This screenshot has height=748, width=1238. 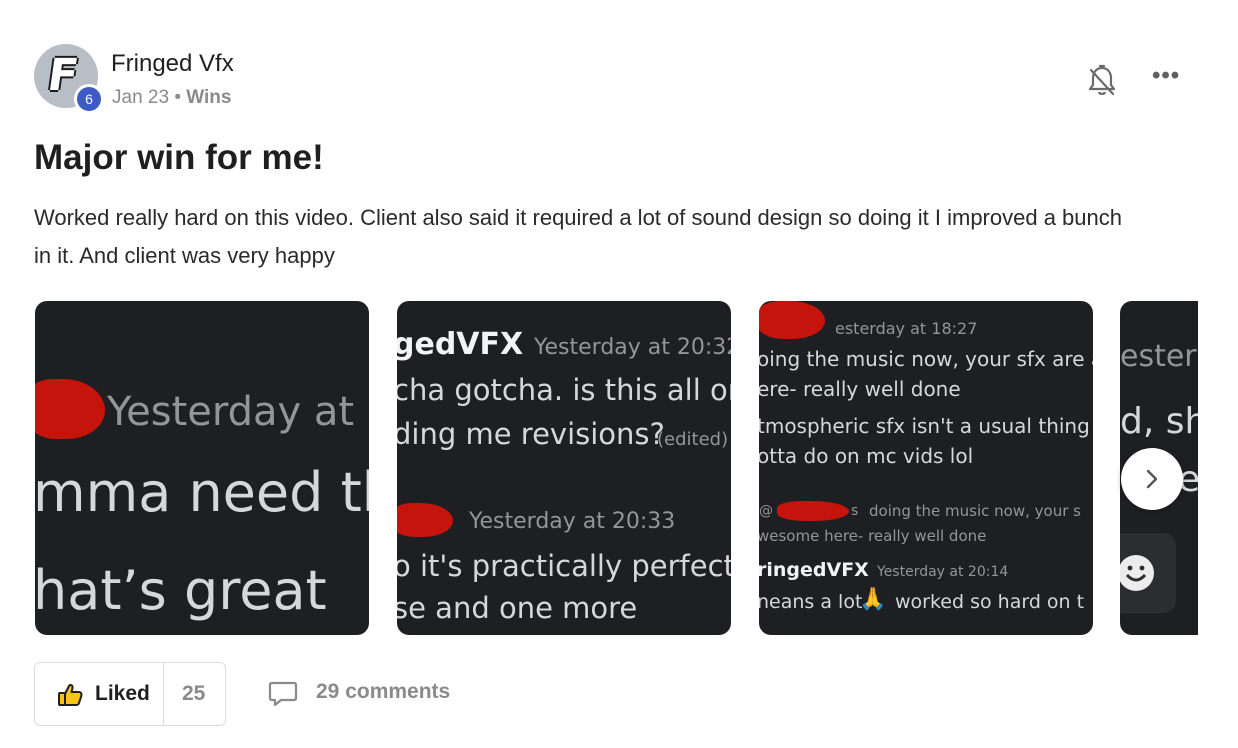 What do you see at coordinates (517, 608) in the screenshot?
I see `screenshot-text: se and one more` at bounding box center [517, 608].